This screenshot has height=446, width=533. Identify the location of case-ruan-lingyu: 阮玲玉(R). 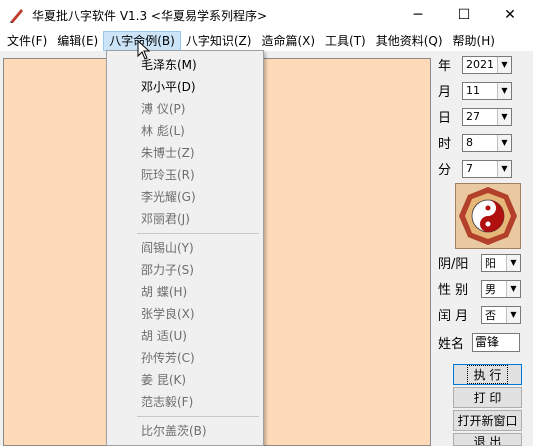
(185, 175).